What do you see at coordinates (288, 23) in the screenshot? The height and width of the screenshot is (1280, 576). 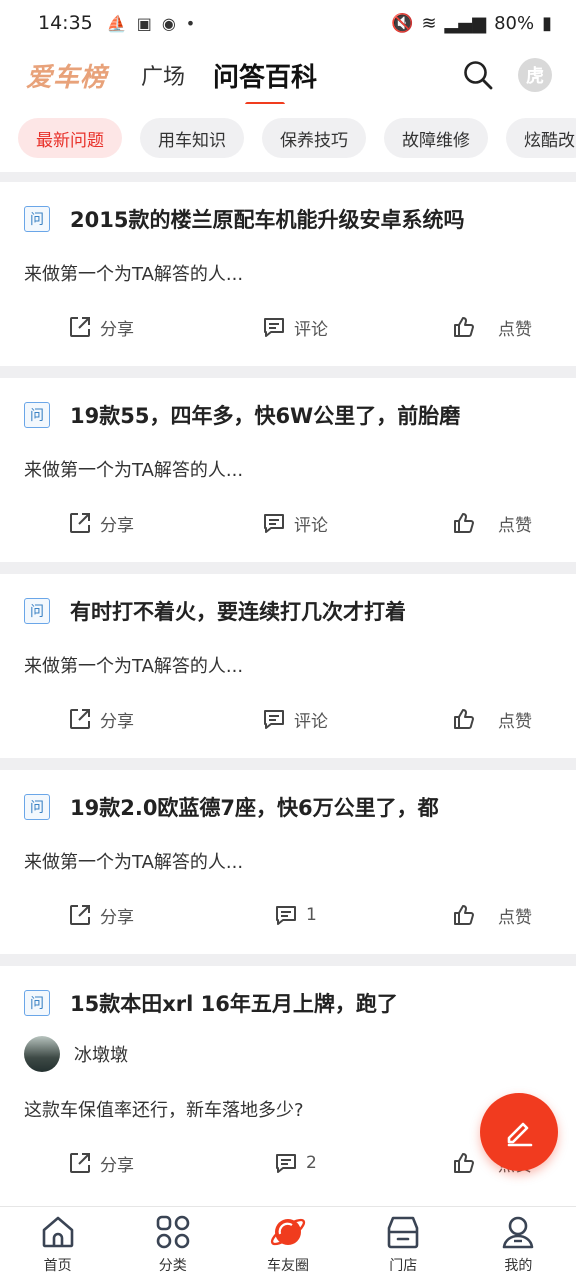 I see `status-bar: 14:35 ⛵ ▣ ◉ • 🔇 ≋ ▂▄▆ 80% ▮` at bounding box center [288, 23].